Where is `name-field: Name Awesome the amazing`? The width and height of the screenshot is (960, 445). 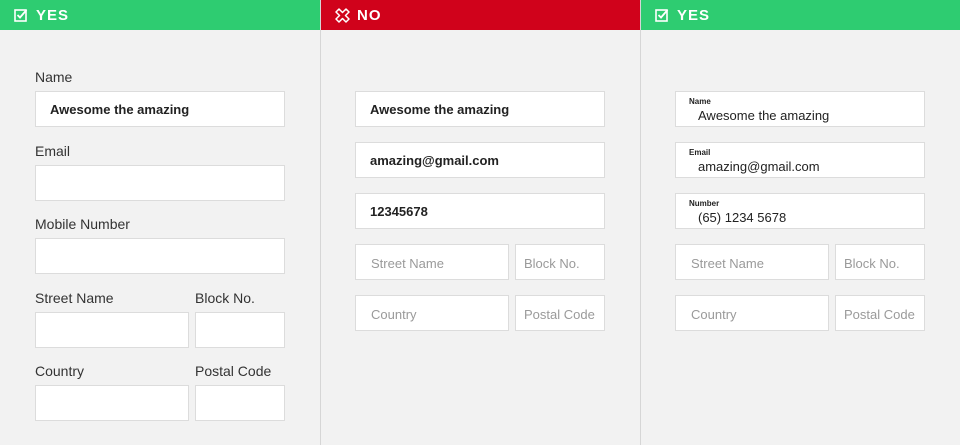
name-field: Name Awesome the amazing is located at coordinates (800, 109).